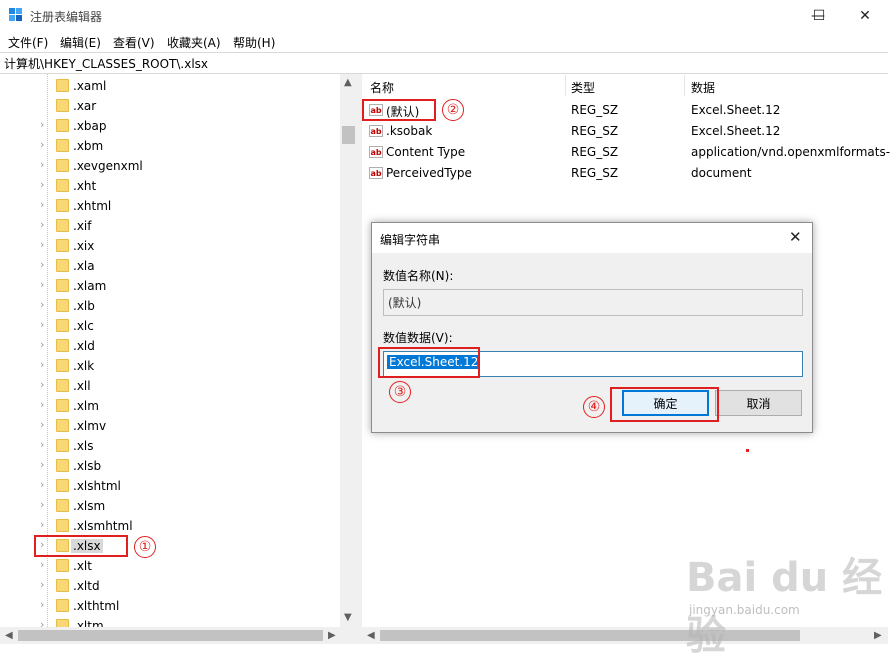 This screenshot has width=890, height=661. What do you see at coordinates (170, 226) in the screenshot?
I see `tree-item: › .xif` at bounding box center [170, 226].